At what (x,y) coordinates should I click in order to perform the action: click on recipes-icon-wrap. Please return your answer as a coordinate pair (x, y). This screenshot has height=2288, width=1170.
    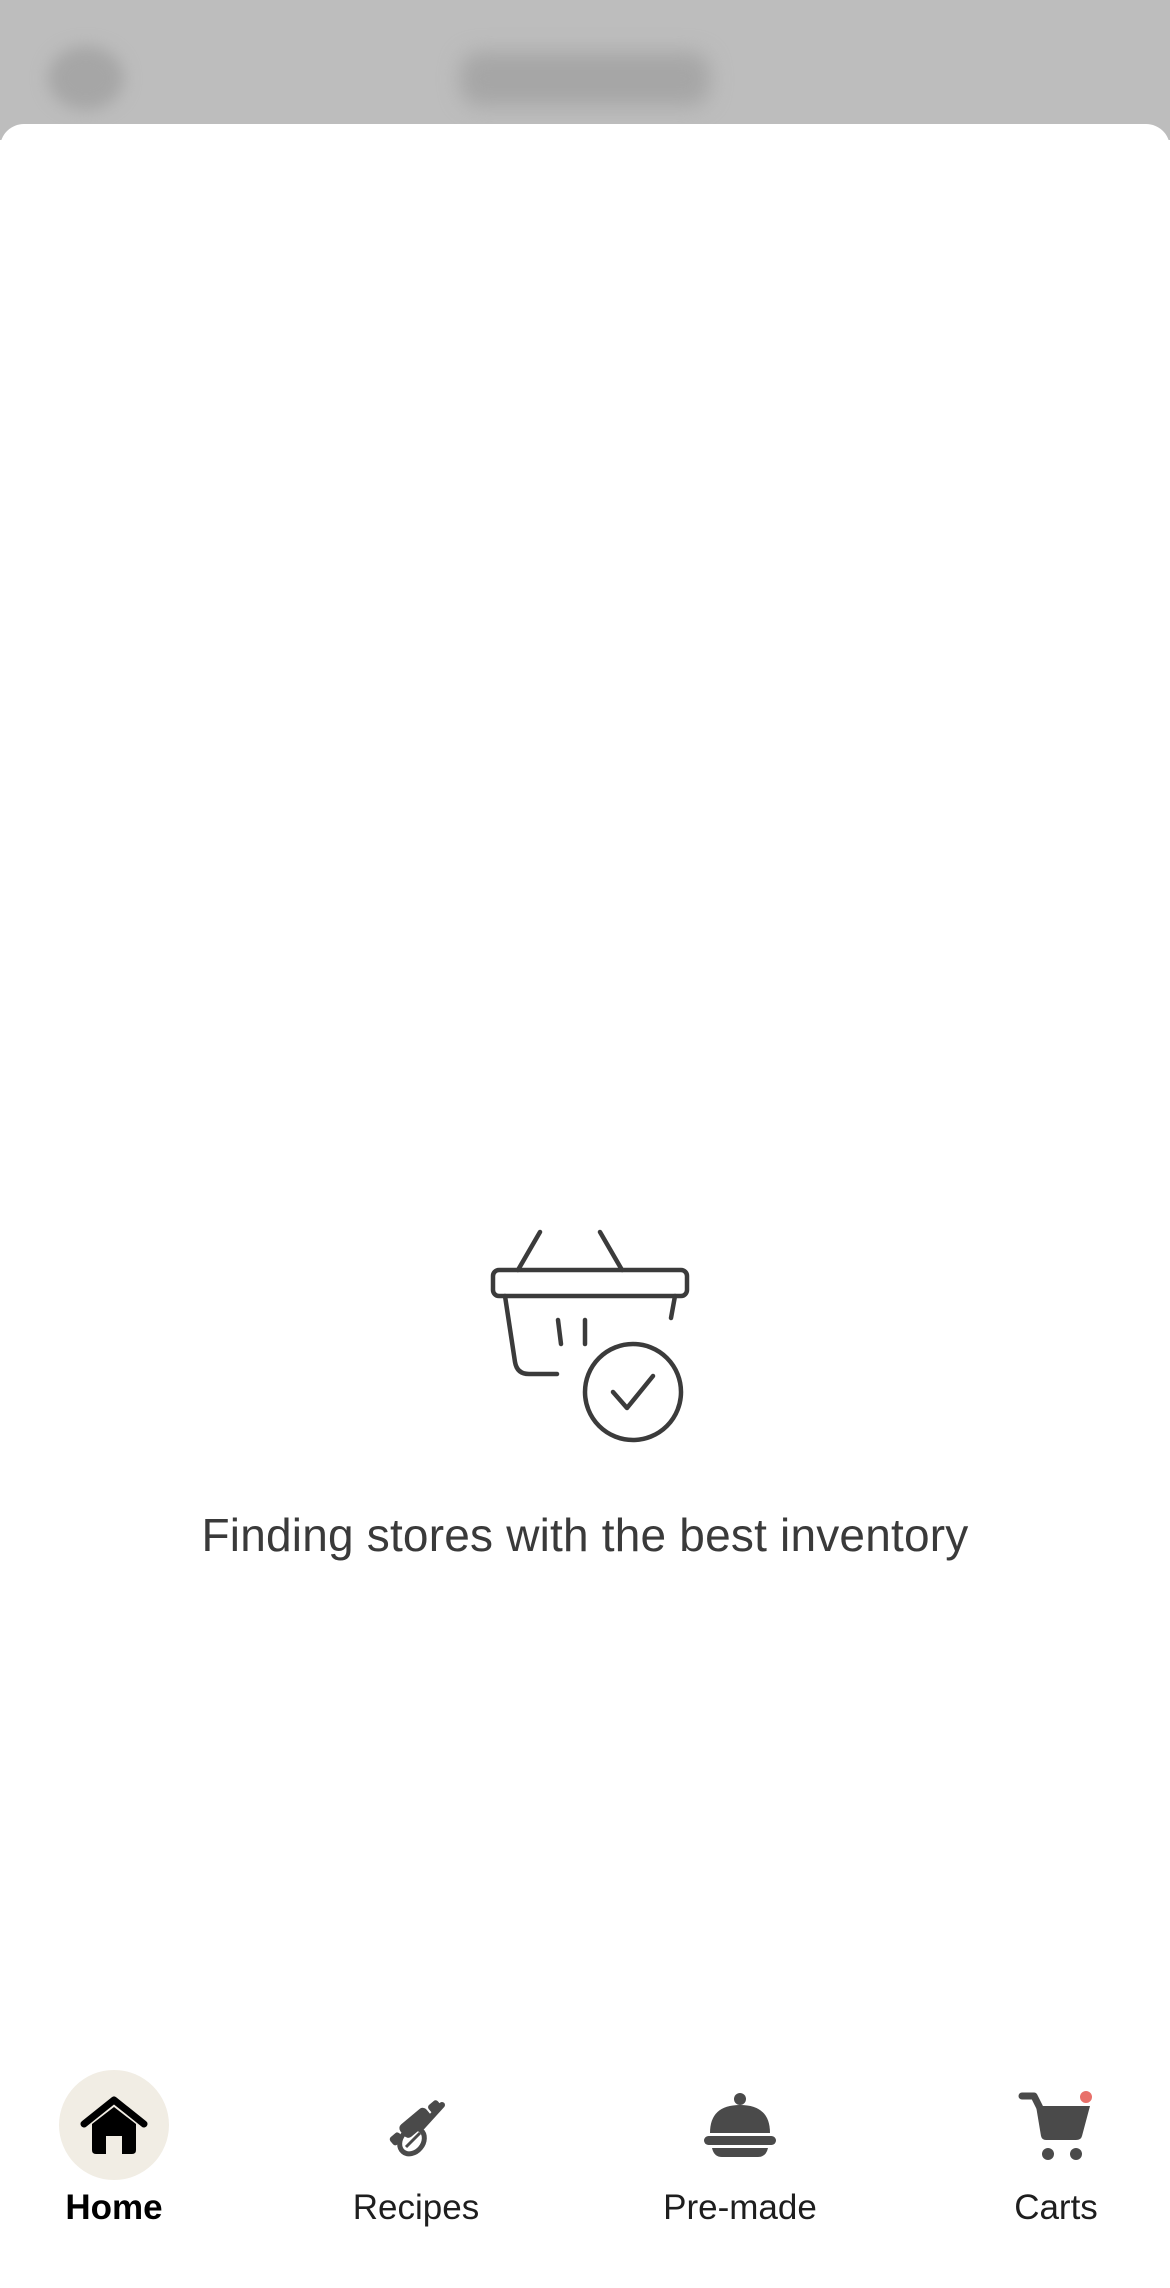
    Looking at the image, I should click on (416, 2125).